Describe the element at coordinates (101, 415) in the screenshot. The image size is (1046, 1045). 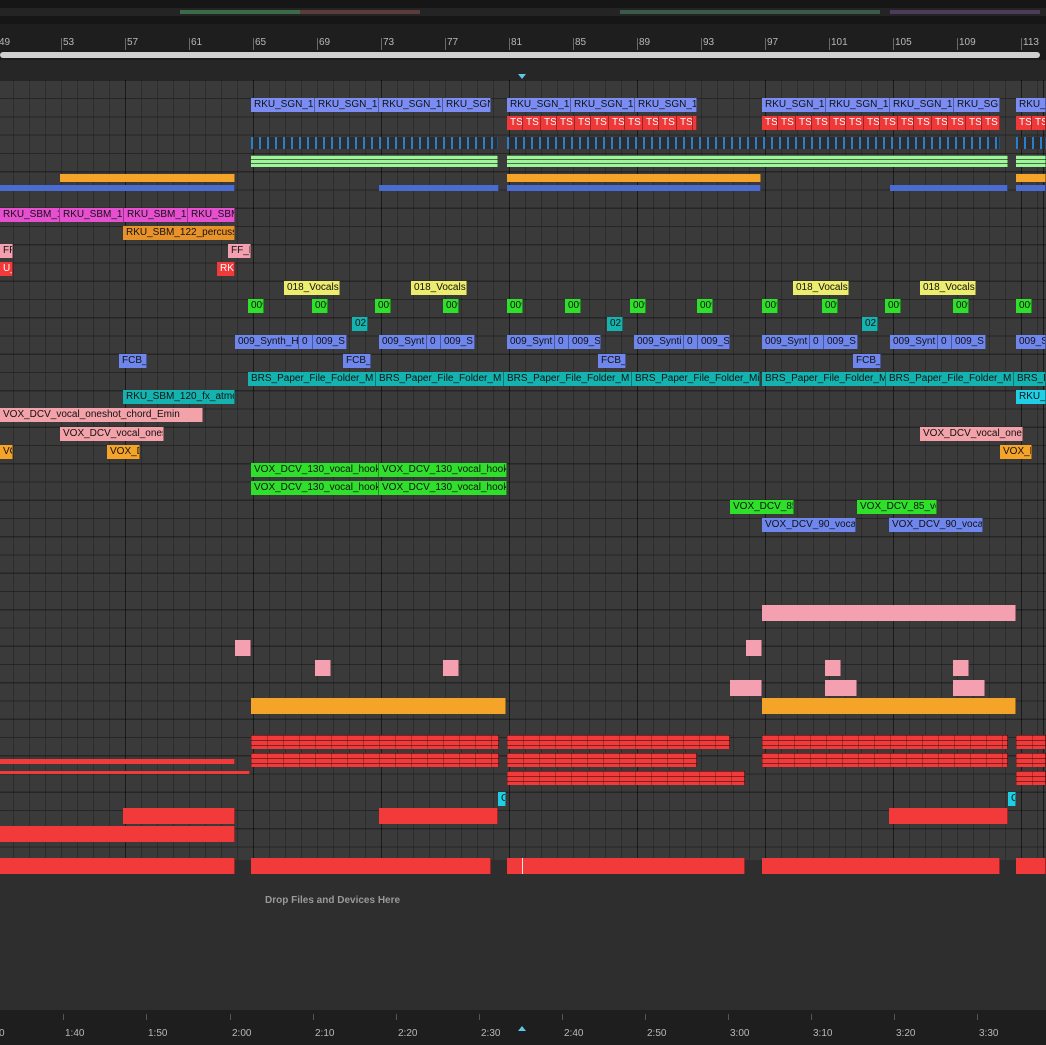
I see `clip: VOX_DCV_vocal_oneshot_chord_Emin` at that location.